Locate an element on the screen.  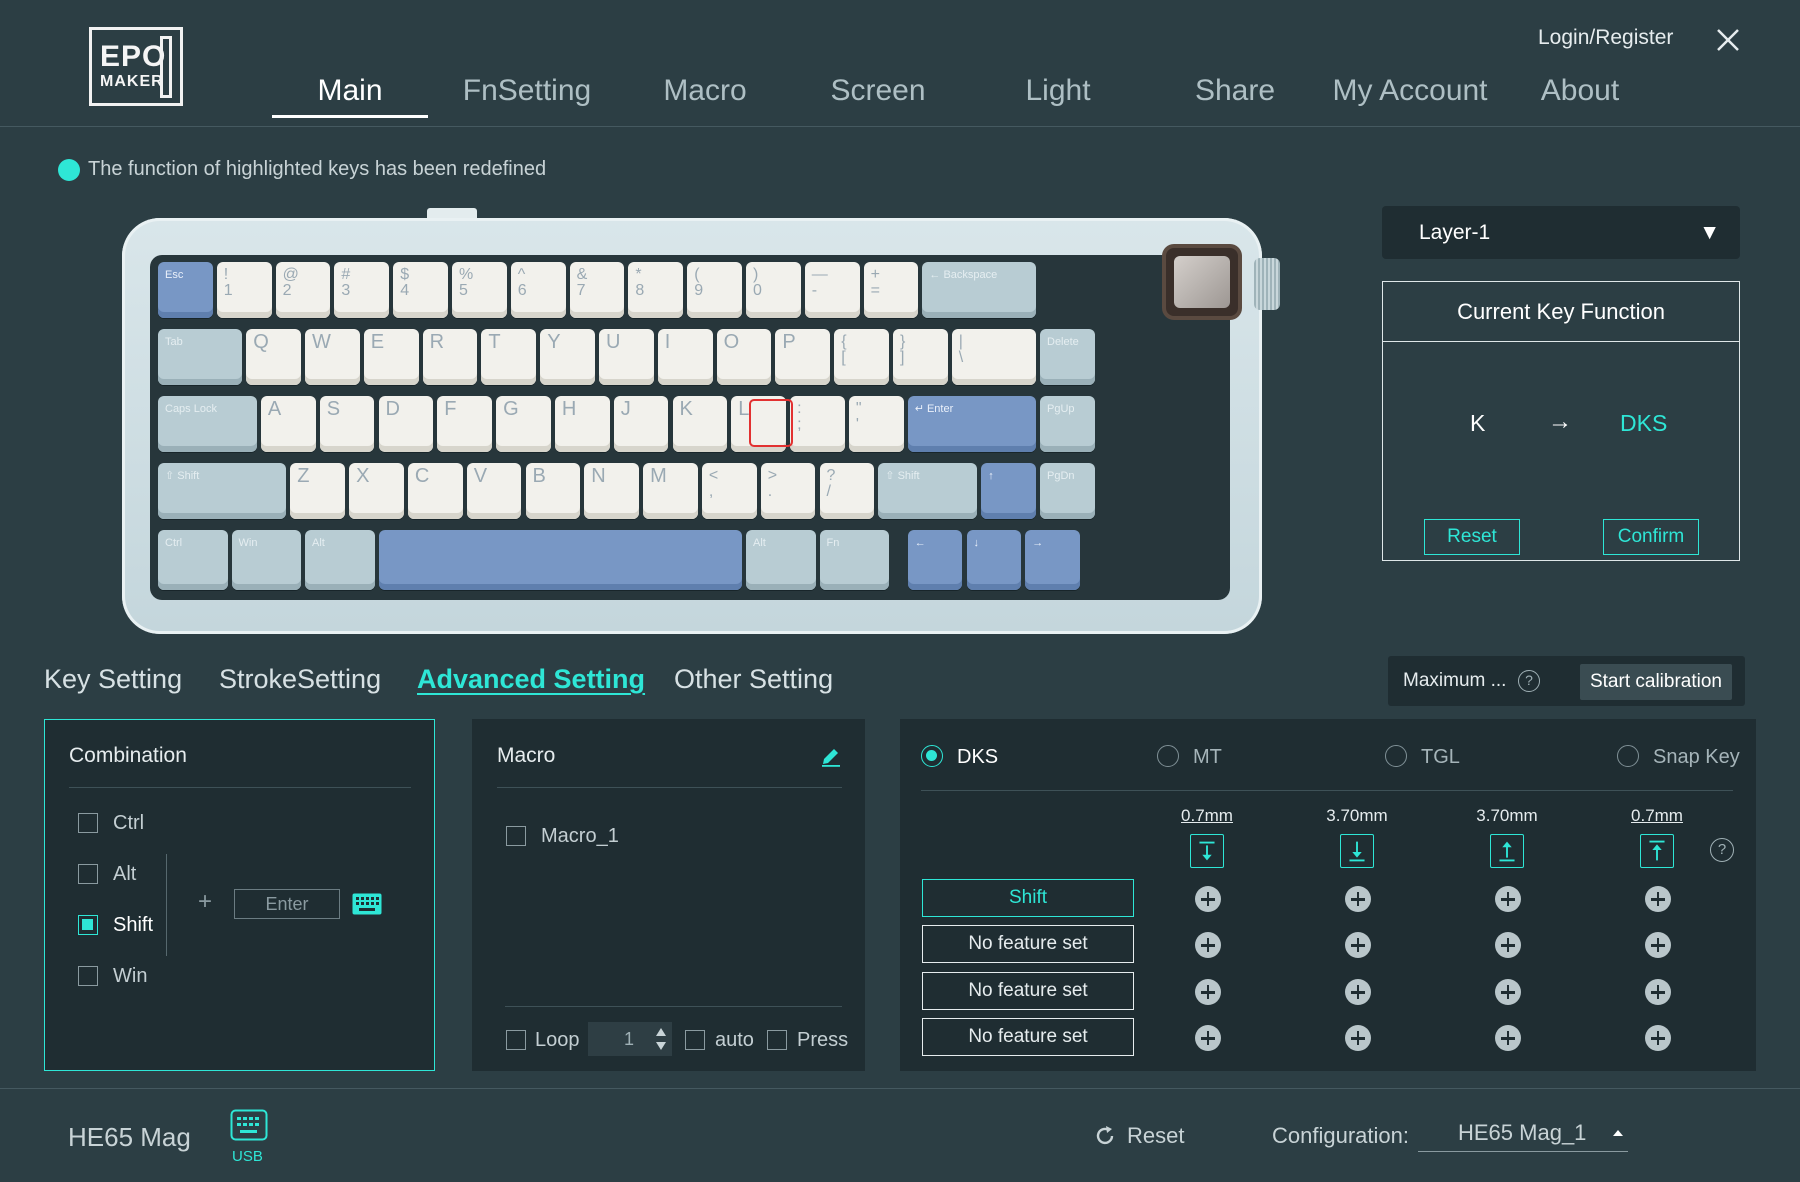
close-icon is located at coordinates (1728, 40).